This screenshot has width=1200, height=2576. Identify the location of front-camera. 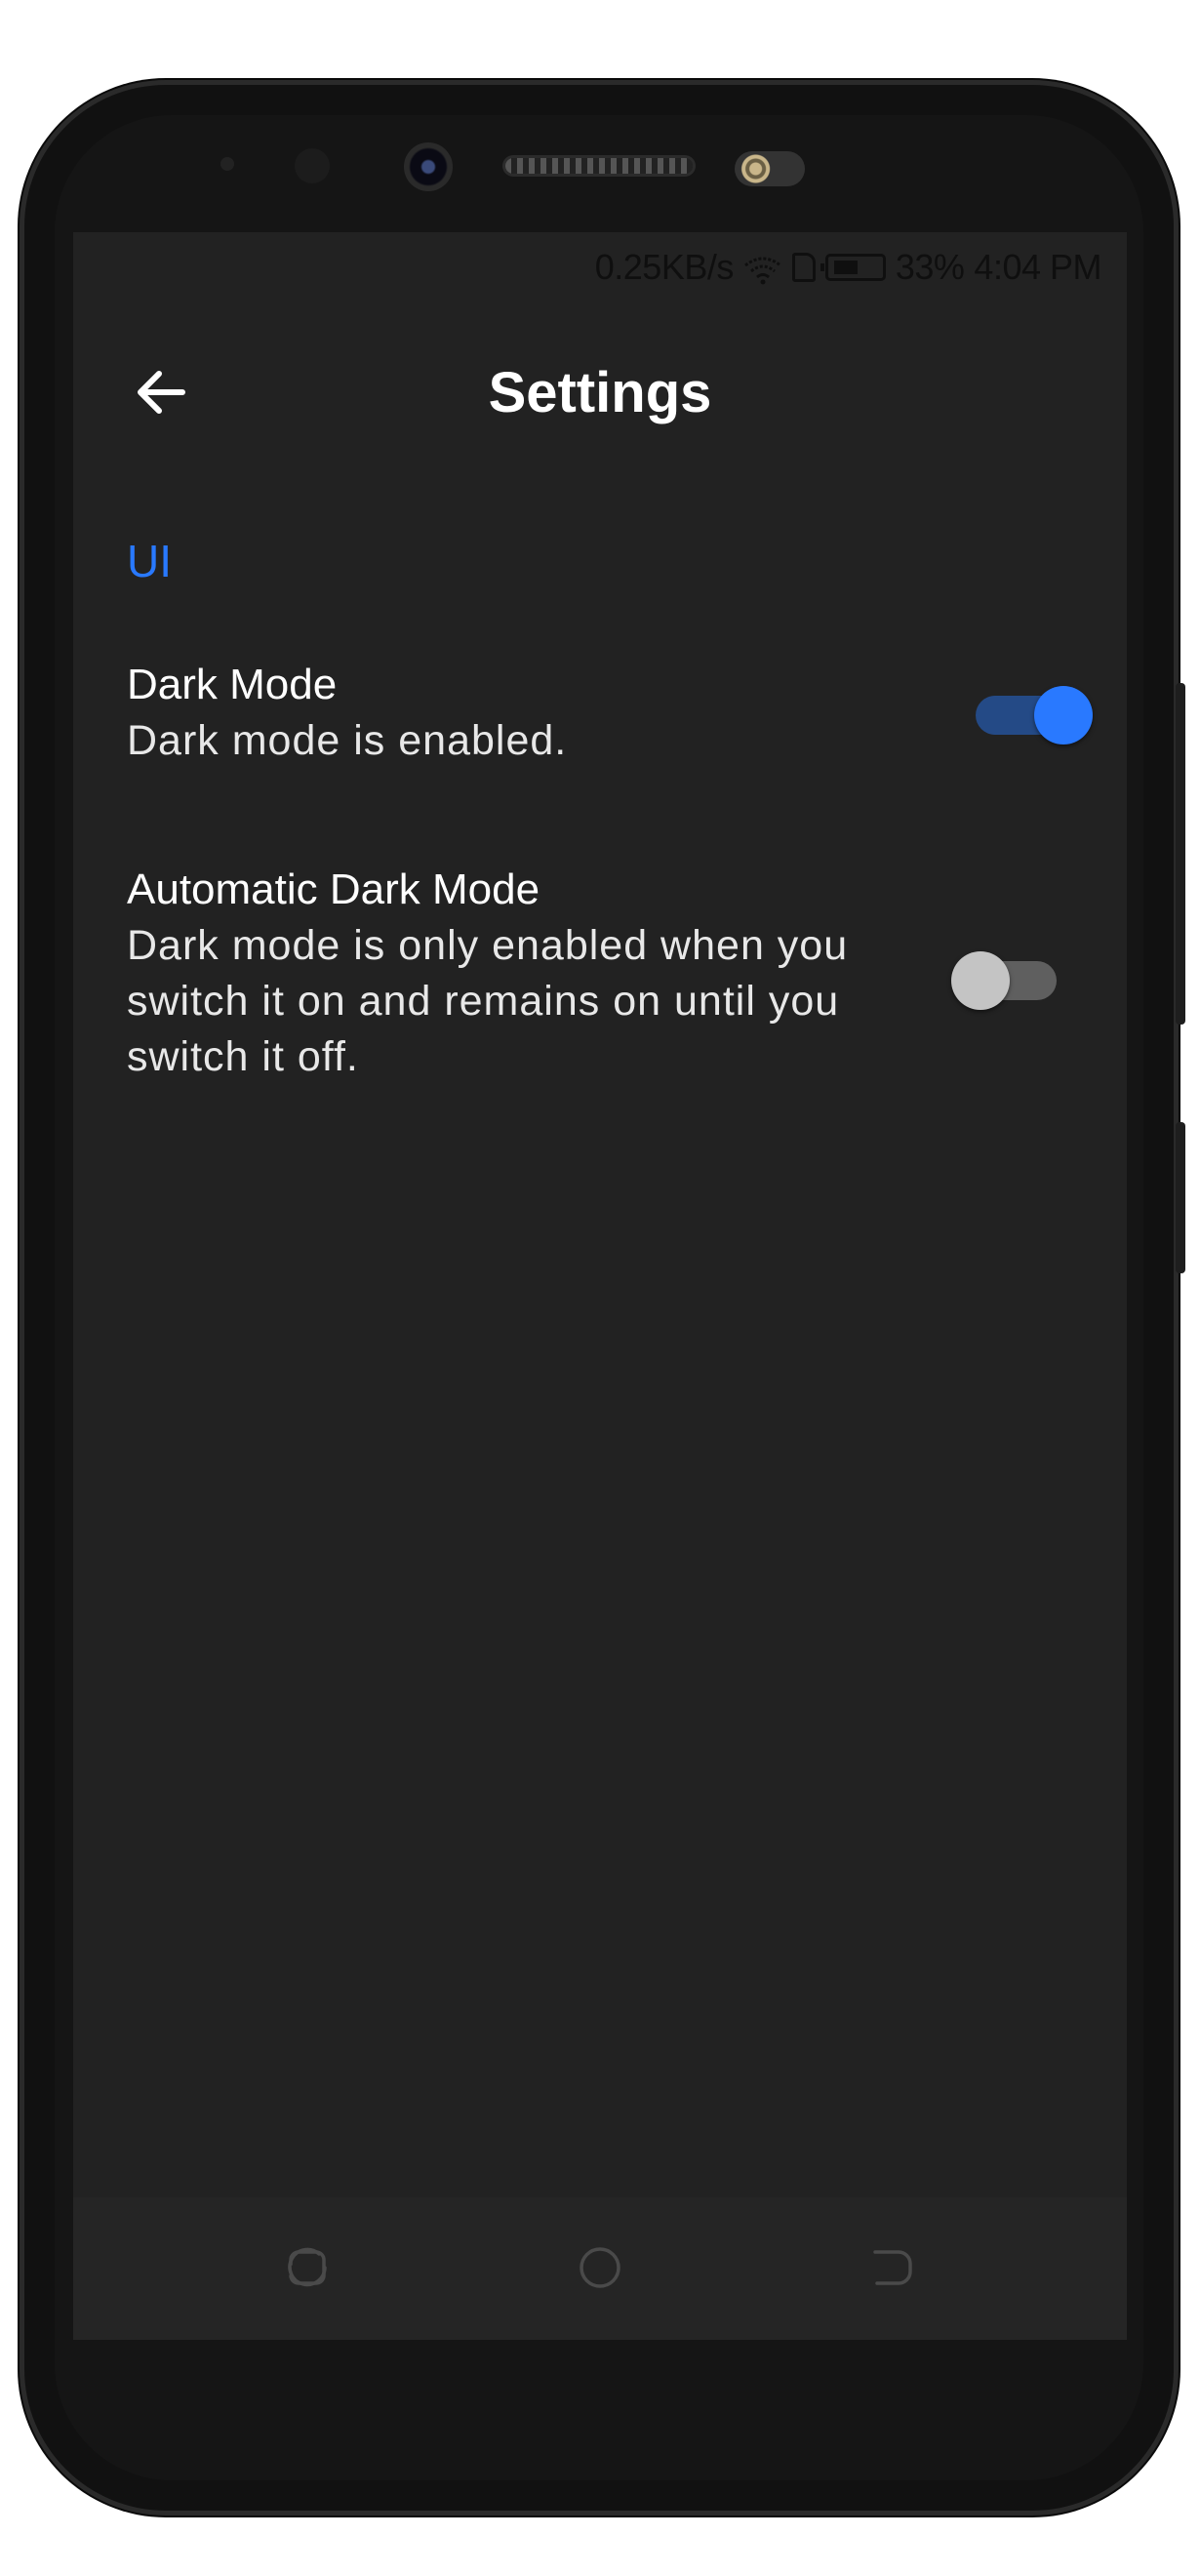
(428, 166).